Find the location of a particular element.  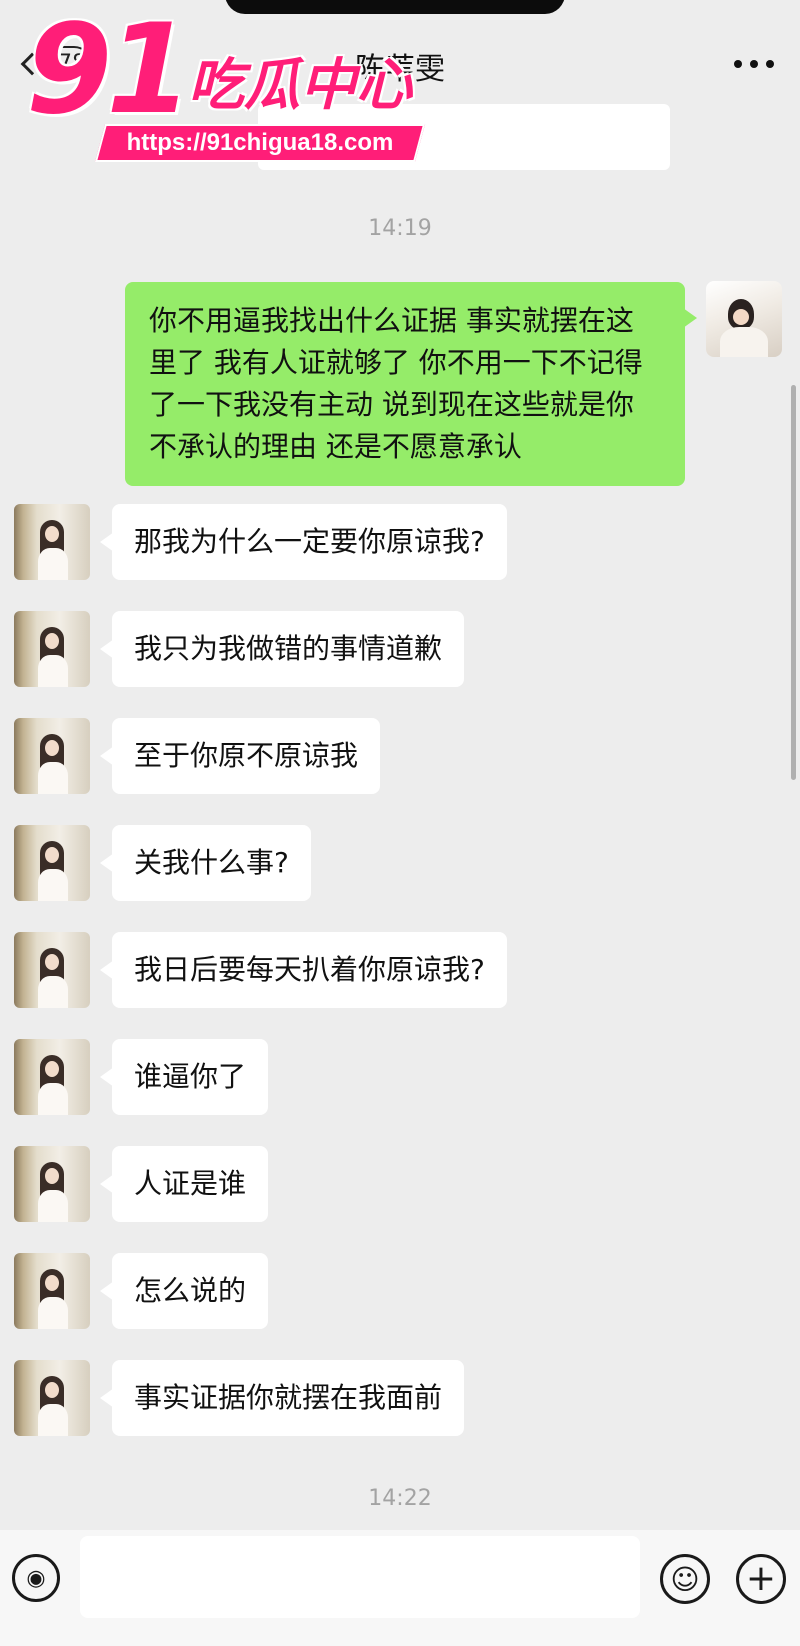

incoming-message-row: 谁逼你了 is located at coordinates (400, 1077).